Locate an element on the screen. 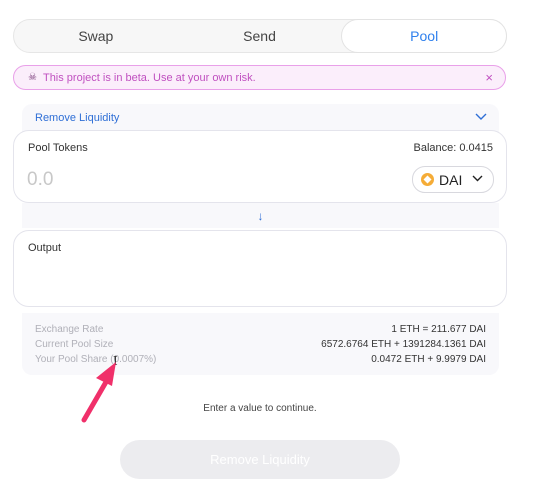  skull-icon: ☠ is located at coordinates (32, 77).